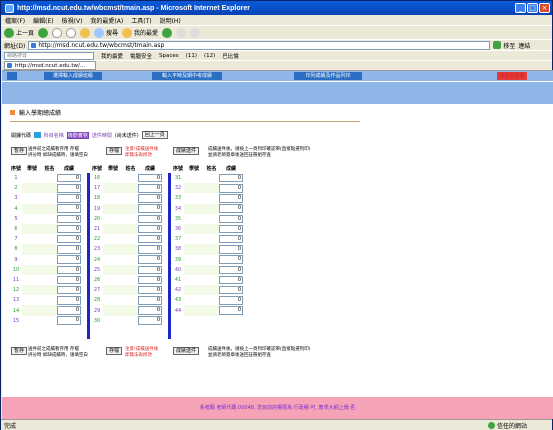 The image size is (553, 430). I want to click on menu-help: 說明(H), so click(170, 20).